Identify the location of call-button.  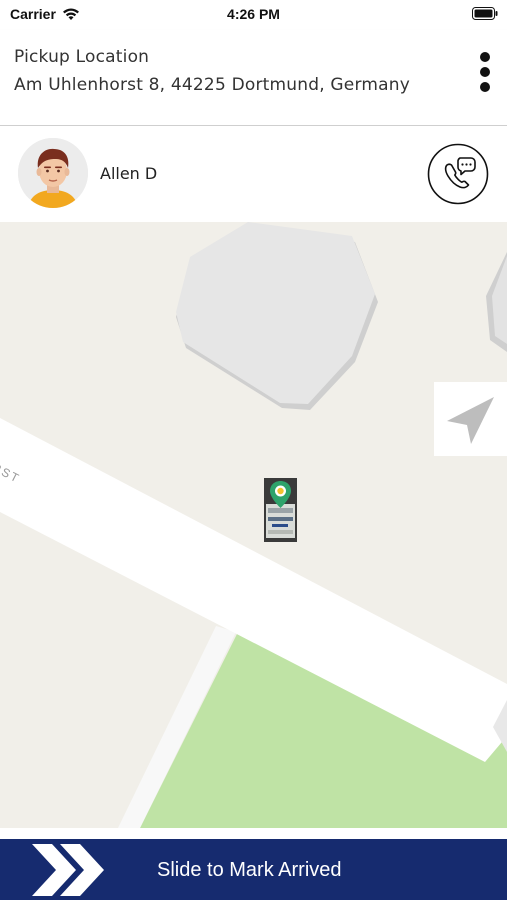
(458, 174).